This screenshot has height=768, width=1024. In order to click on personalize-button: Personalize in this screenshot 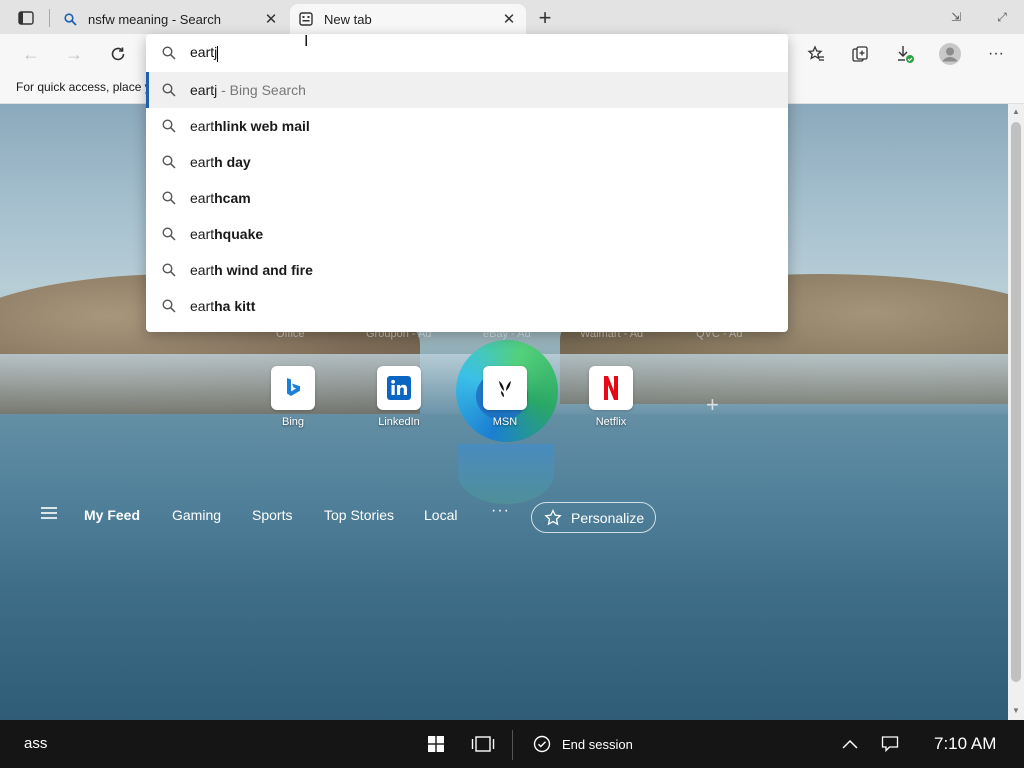, I will do `click(593, 517)`.